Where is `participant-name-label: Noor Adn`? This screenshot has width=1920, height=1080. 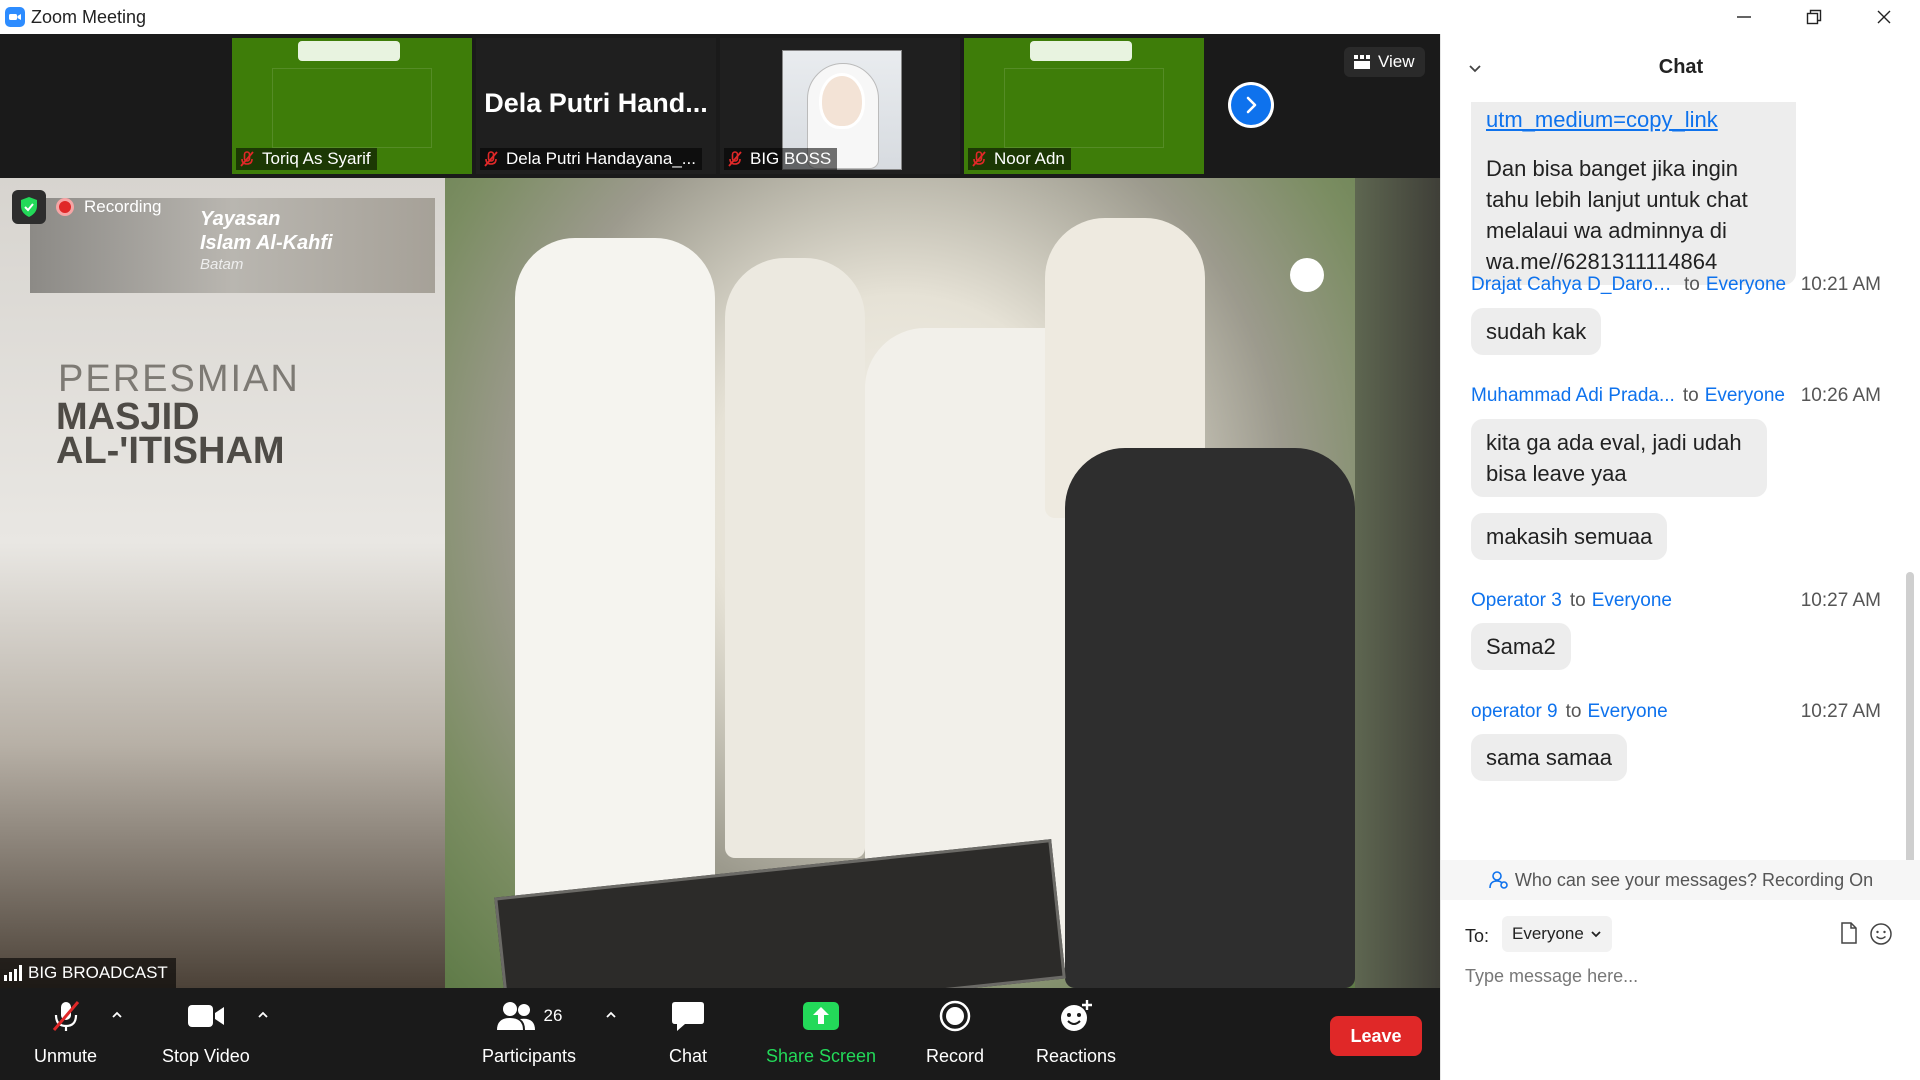
participant-name-label: Noor Adn is located at coordinates (1019, 159).